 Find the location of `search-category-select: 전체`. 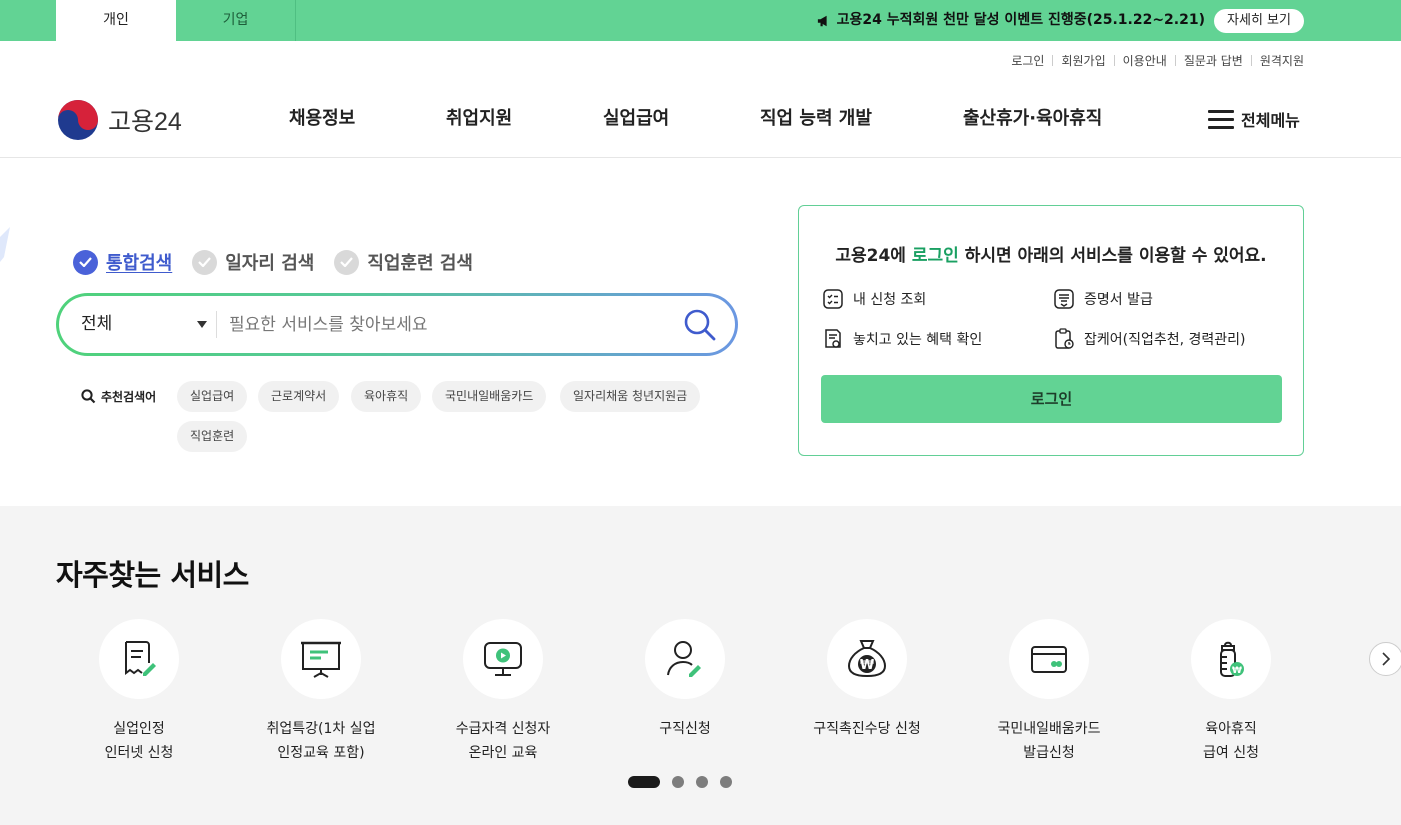

search-category-select: 전체 is located at coordinates (144, 324).